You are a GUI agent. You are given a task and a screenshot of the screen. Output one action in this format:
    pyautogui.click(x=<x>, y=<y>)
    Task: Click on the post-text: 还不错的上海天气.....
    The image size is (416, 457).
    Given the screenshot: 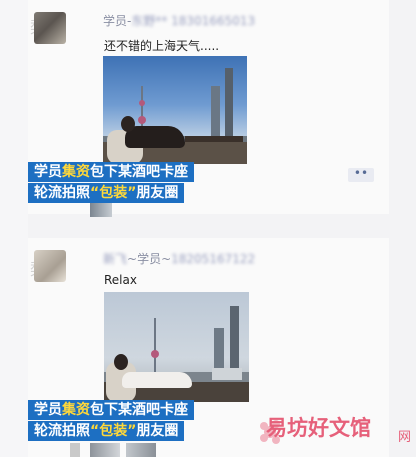 What is the action you would take?
    pyautogui.click(x=162, y=46)
    